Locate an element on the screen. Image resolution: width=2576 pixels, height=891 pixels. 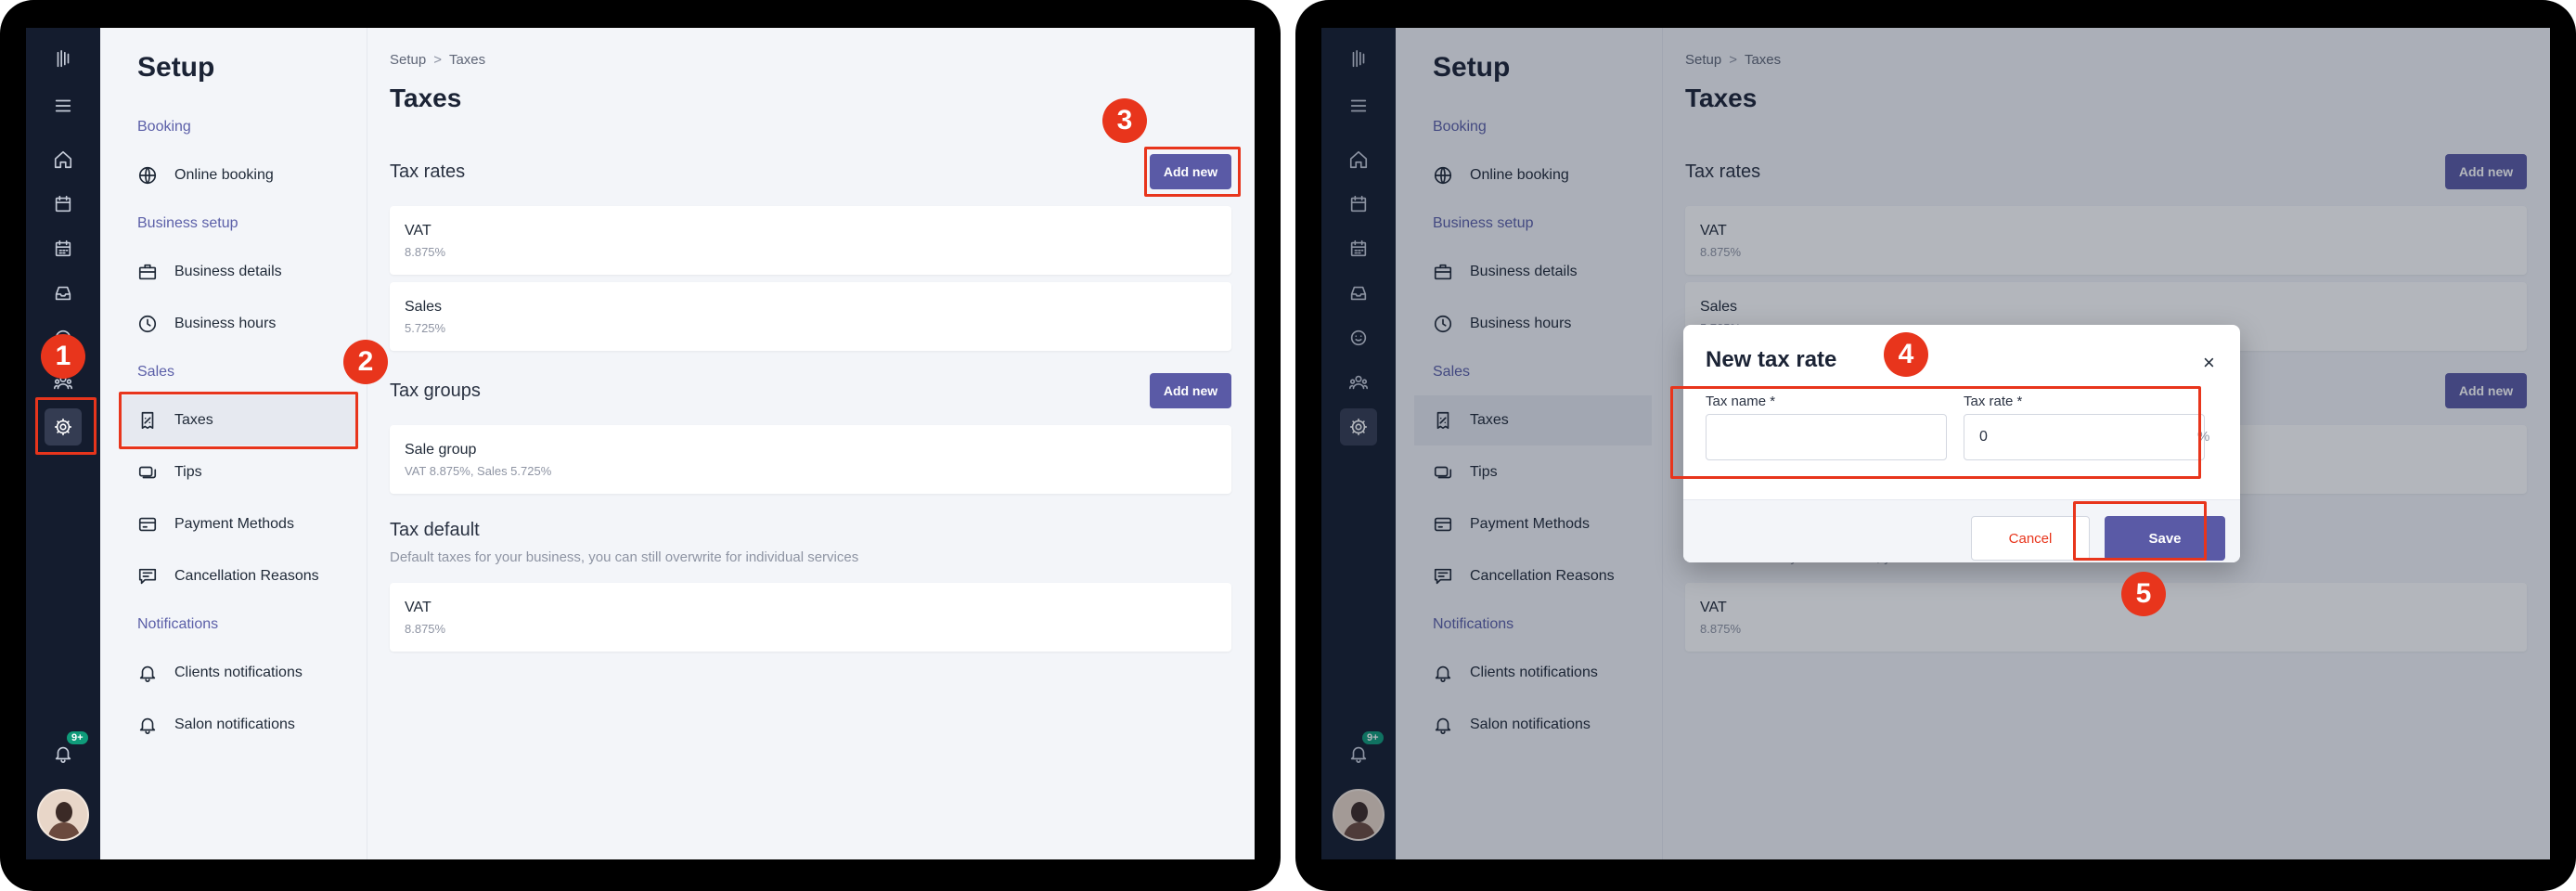
breadcrumb: Setup > Taxes is located at coordinates (437, 60).